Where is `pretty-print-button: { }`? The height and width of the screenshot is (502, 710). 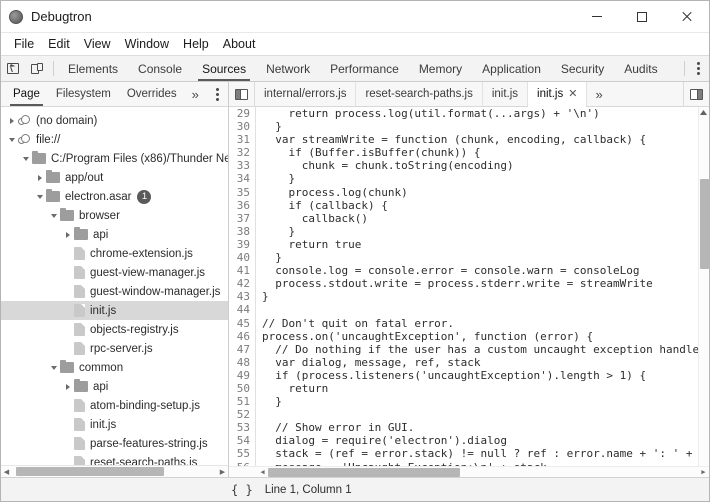 pretty-print-button: { } is located at coordinates (242, 490).